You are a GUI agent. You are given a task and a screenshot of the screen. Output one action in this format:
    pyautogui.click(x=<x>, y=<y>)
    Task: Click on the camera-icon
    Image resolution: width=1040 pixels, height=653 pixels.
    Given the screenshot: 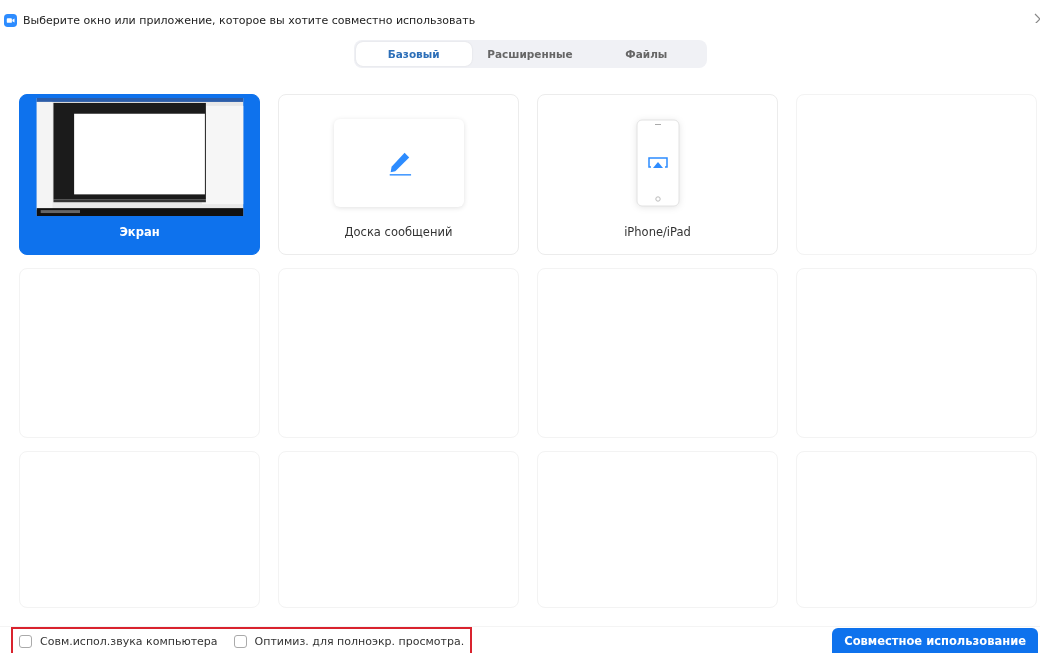 What is the action you would take?
    pyautogui.click(x=10, y=20)
    